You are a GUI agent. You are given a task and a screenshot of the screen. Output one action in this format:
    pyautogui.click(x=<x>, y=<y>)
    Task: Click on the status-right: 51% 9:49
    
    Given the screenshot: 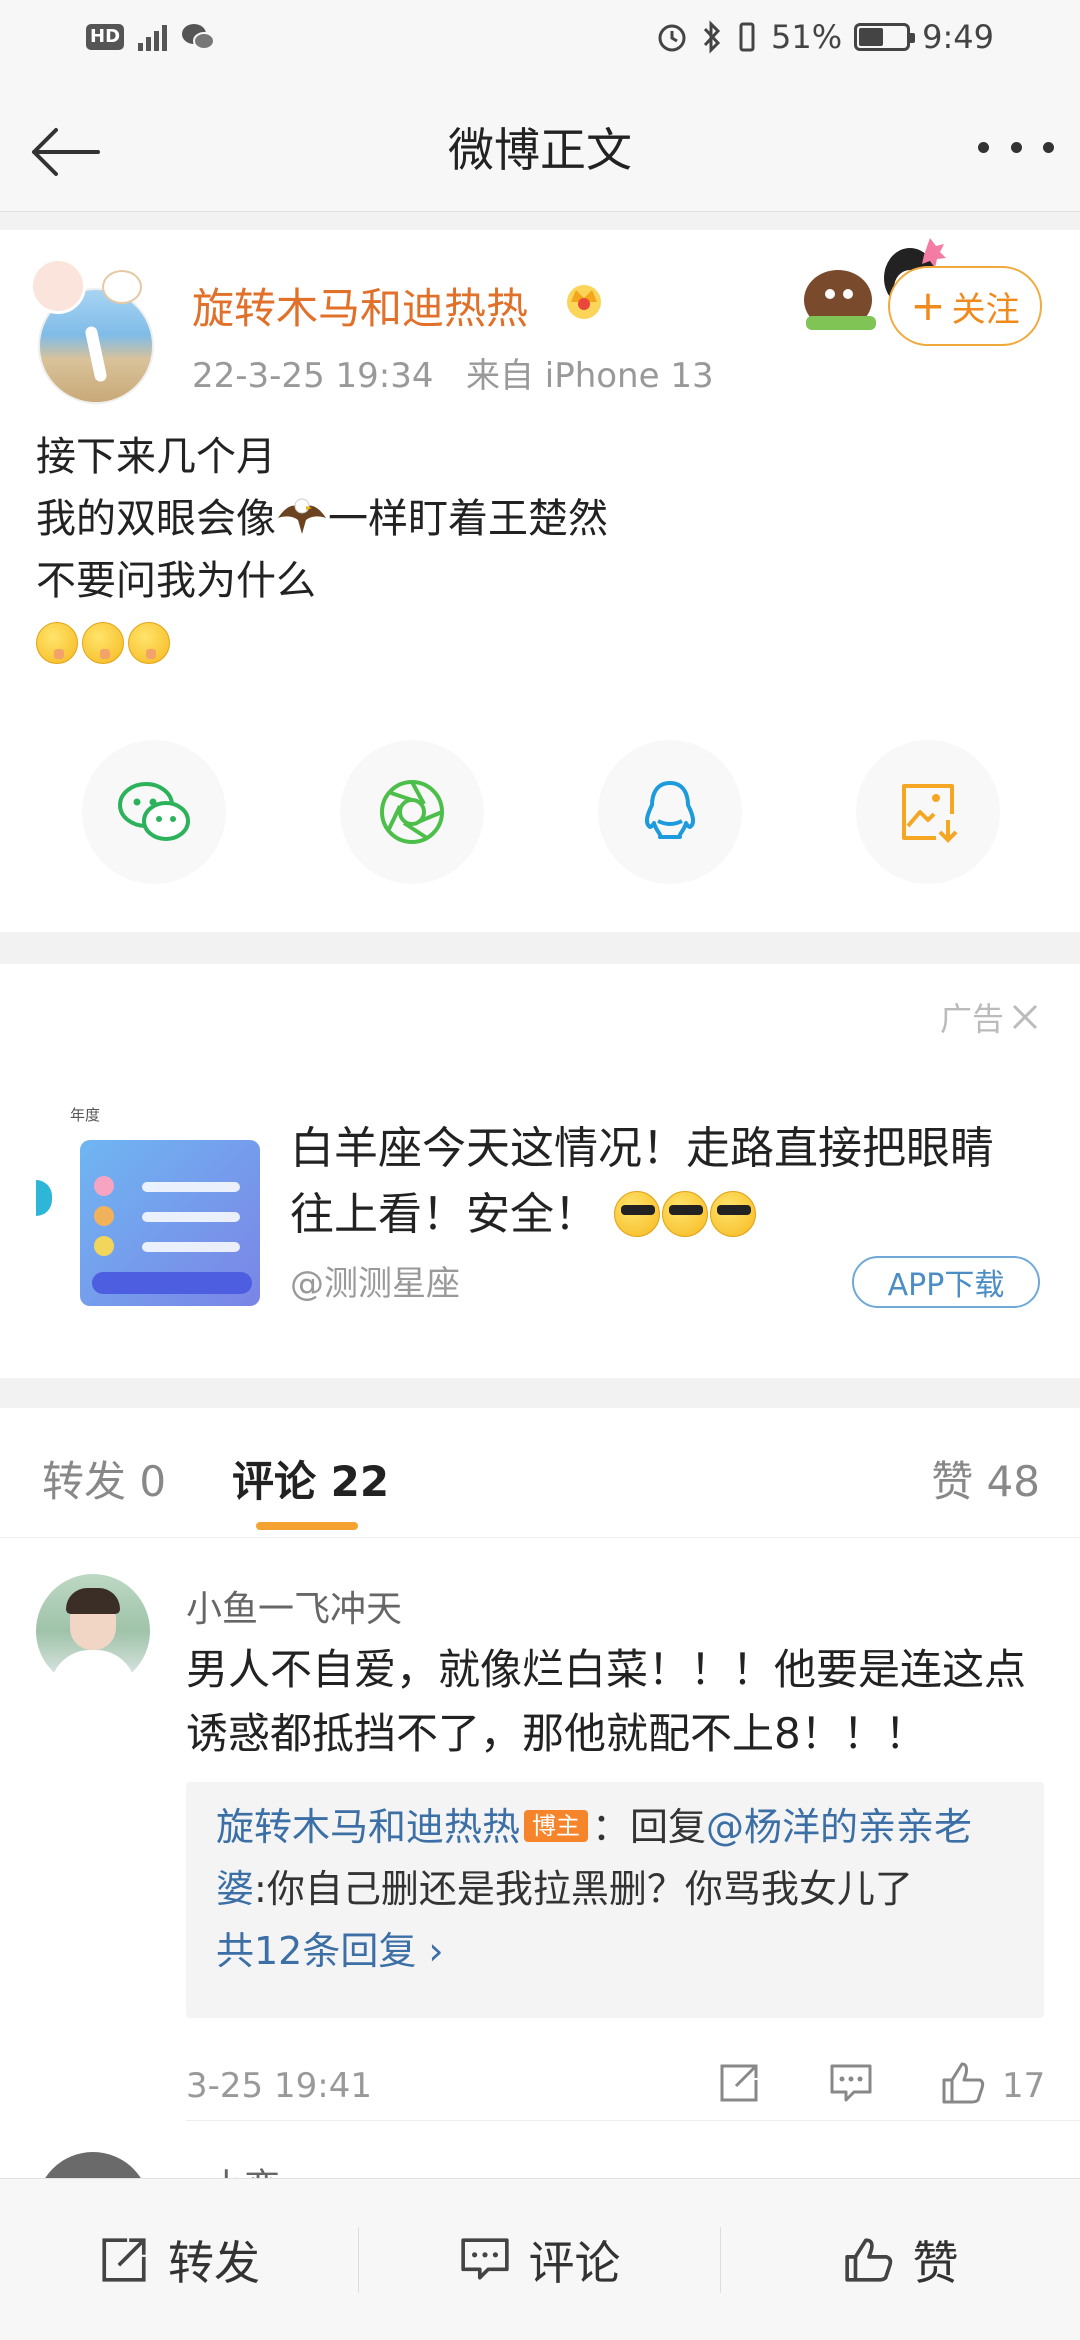 What is the action you would take?
    pyautogui.click(x=824, y=37)
    